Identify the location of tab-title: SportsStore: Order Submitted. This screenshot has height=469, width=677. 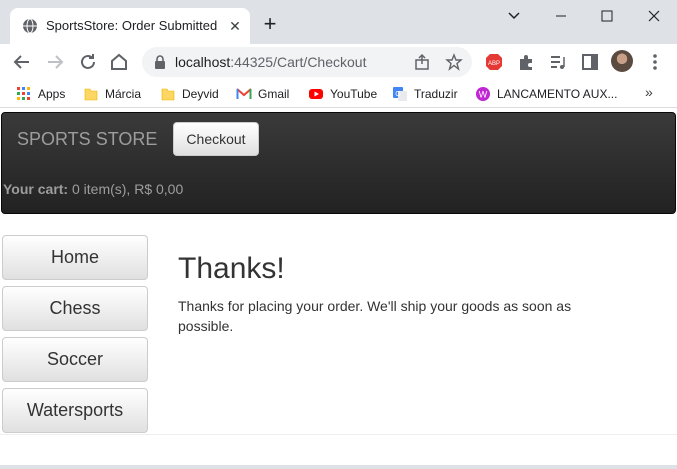
(132, 25).